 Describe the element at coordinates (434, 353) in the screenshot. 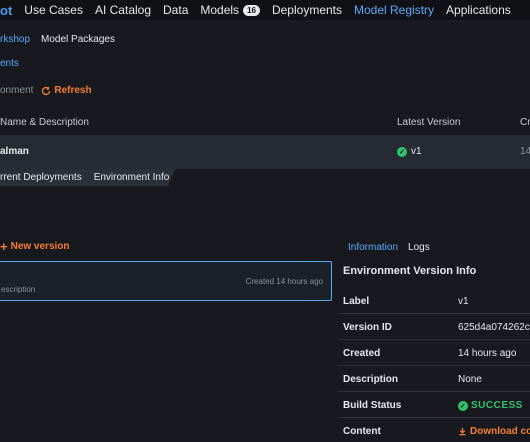

I see `info-row-created: Created 14 hours ago` at that location.